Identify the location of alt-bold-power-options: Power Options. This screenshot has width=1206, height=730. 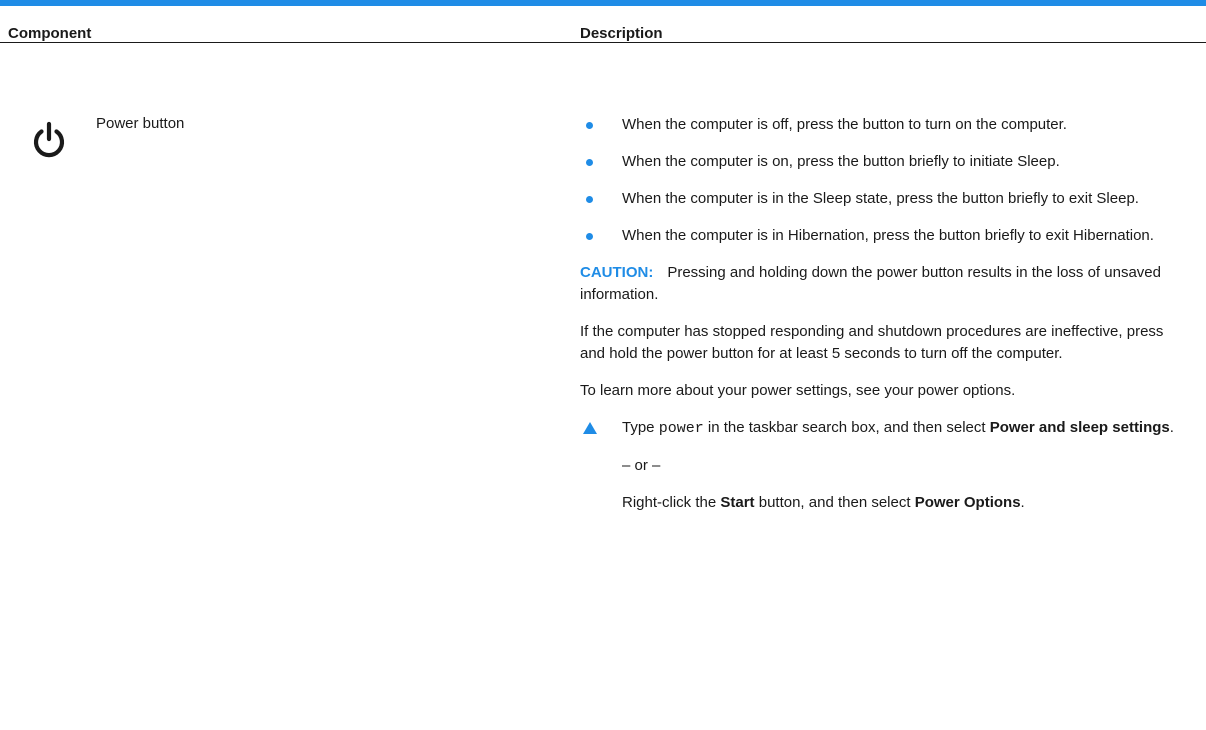
(967, 502).